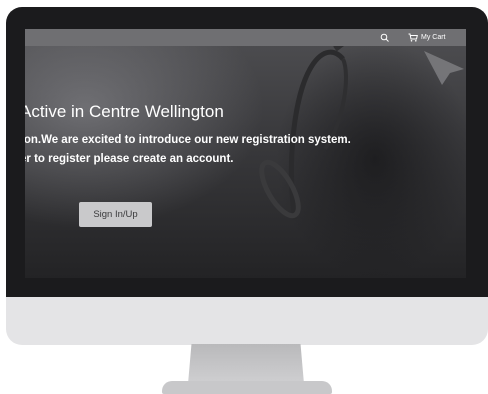  I want to click on cart-icon, so click(413, 37).